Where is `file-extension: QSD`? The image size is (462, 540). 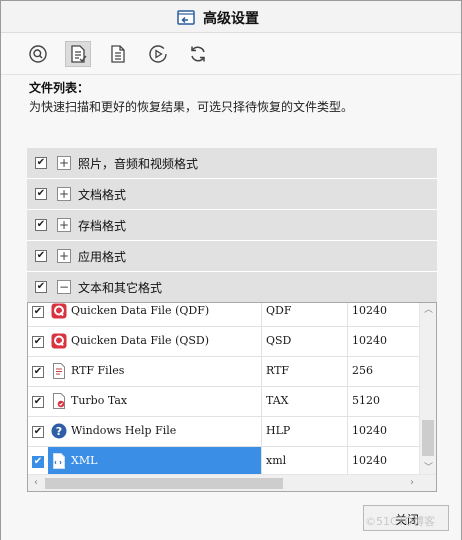 file-extension: QSD is located at coordinates (305, 341).